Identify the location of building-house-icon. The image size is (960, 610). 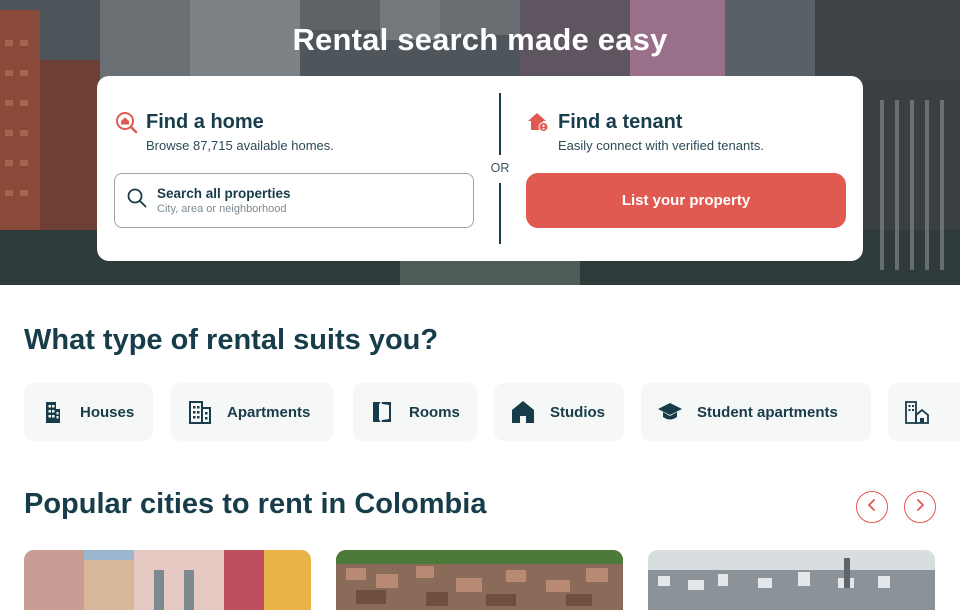
(917, 412).